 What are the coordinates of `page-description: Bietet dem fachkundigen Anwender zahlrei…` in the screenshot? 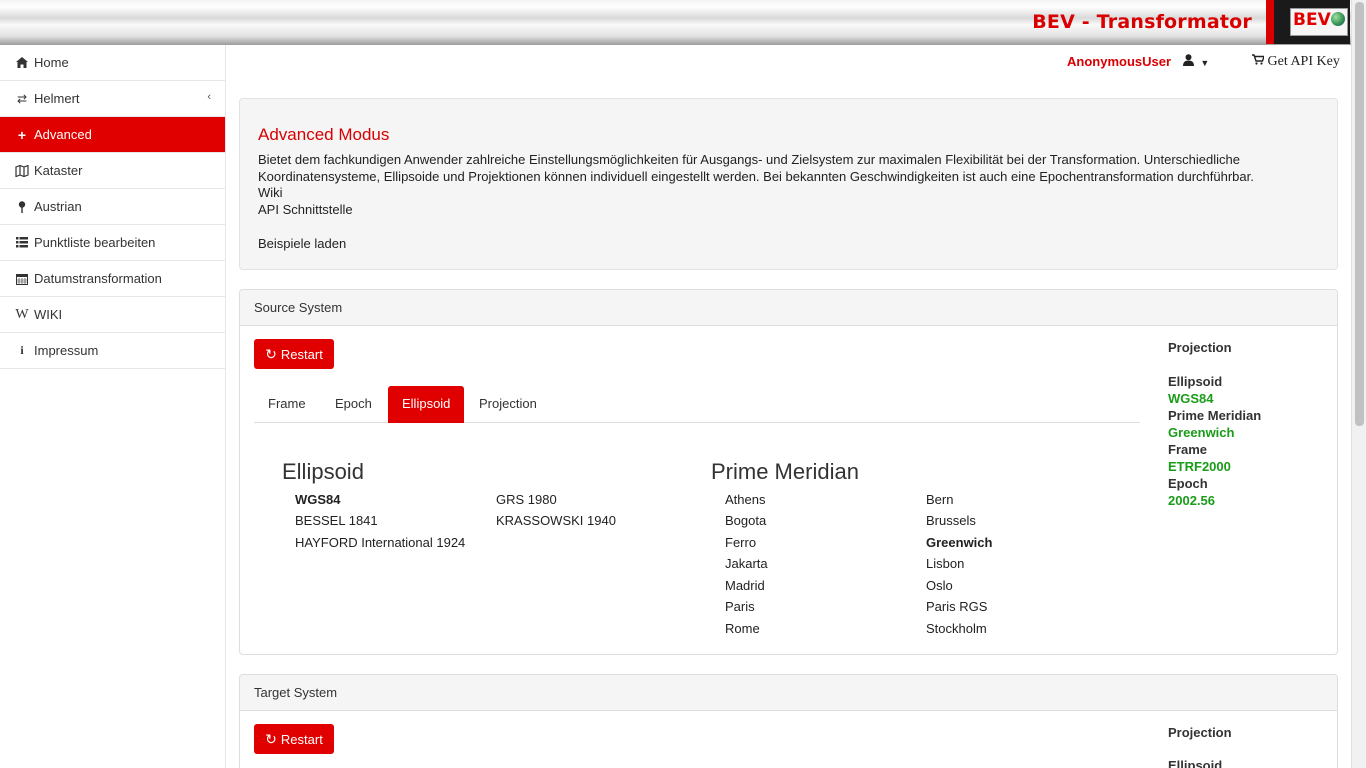 It's located at (756, 168).